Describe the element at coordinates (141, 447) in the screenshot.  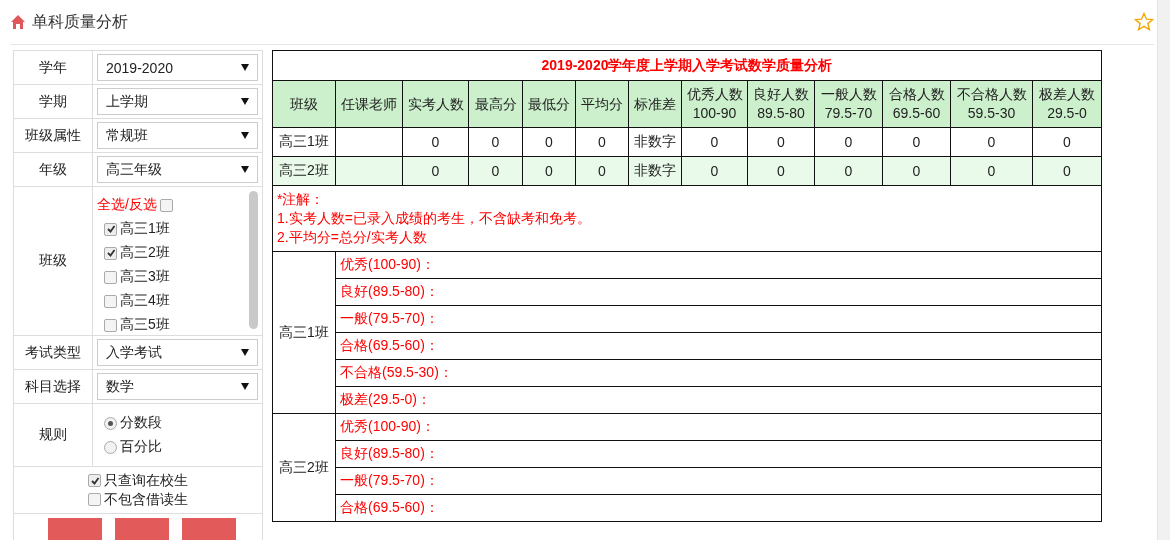
I see `radio-label: 百分比` at that location.